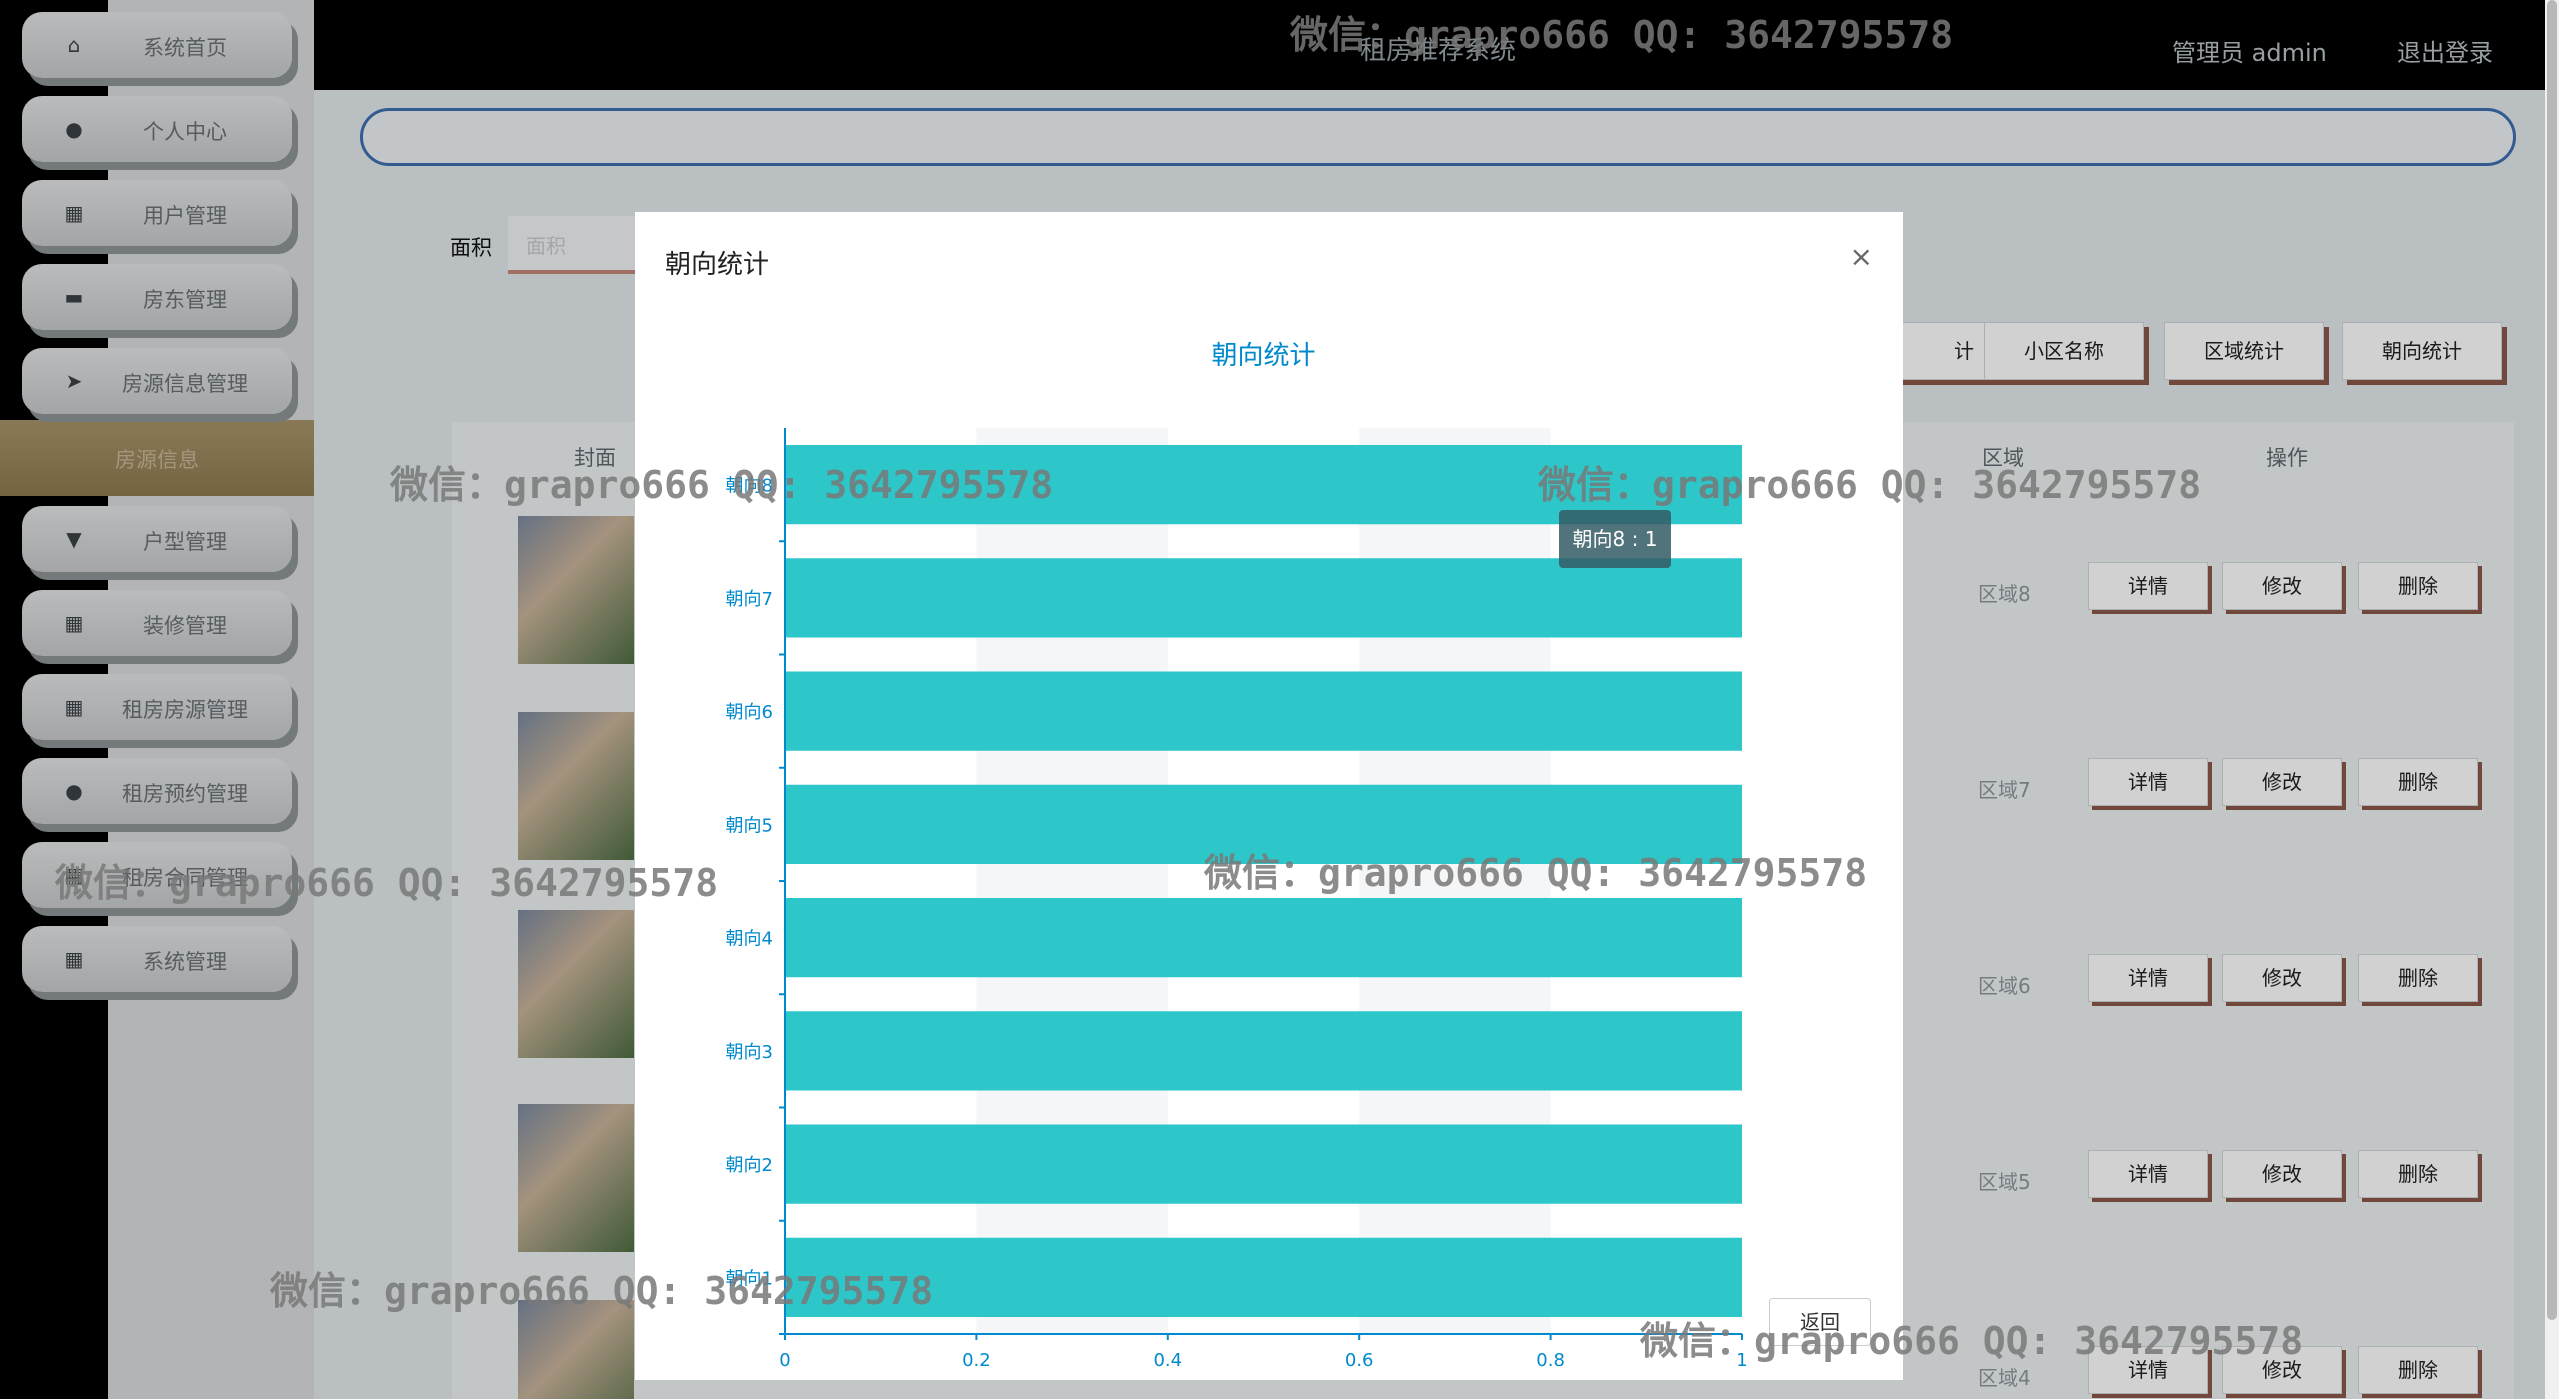 The width and height of the screenshot is (2559, 1399). Describe the element at coordinates (976, 1360) in the screenshot. I see `x-tick-label: 0.2` at that location.